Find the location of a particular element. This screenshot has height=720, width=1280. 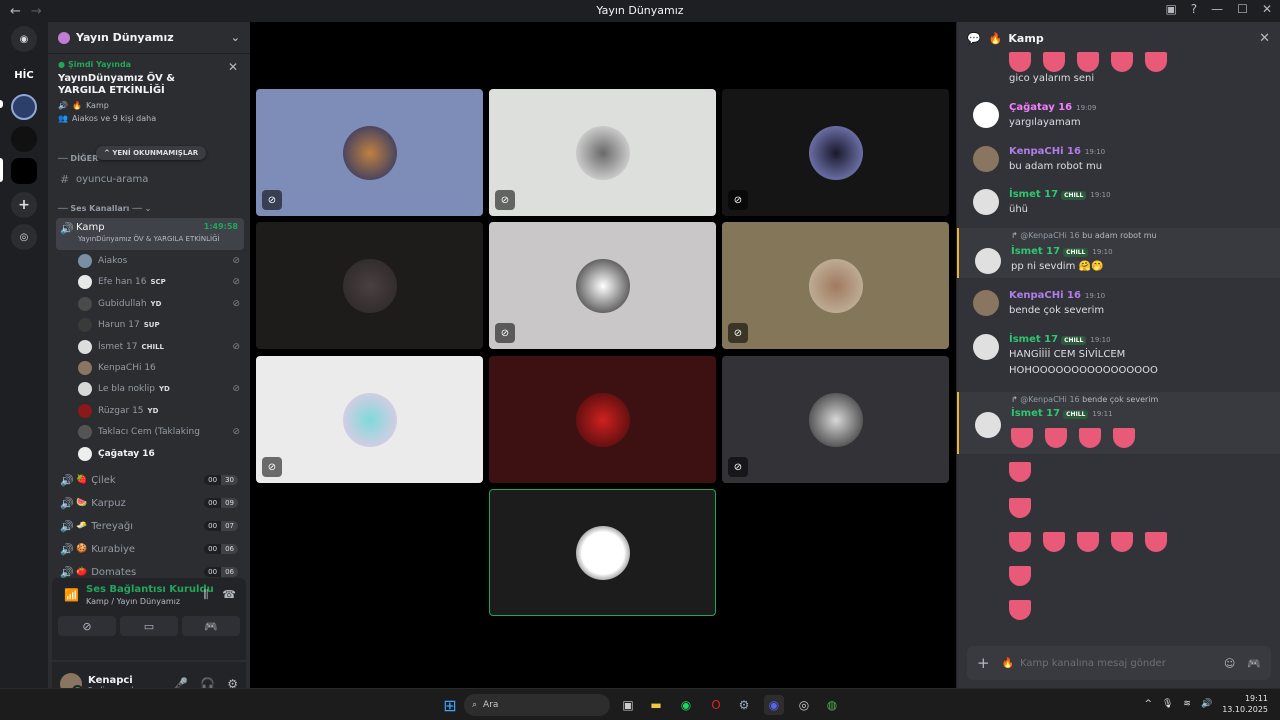

voice-member: Harun 17 SUP is located at coordinates (161, 325).